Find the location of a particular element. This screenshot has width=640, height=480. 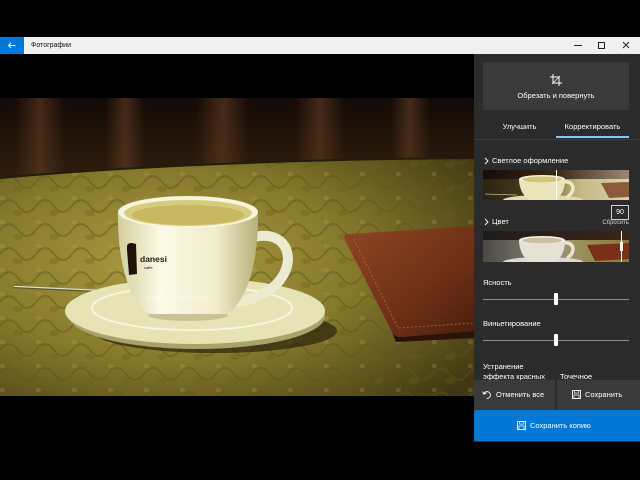

save-icon is located at coordinates (576, 394).